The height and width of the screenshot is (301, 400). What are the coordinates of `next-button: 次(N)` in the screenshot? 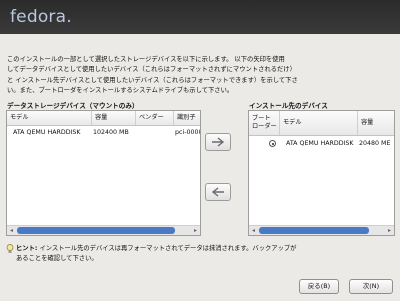 It's located at (371, 286).